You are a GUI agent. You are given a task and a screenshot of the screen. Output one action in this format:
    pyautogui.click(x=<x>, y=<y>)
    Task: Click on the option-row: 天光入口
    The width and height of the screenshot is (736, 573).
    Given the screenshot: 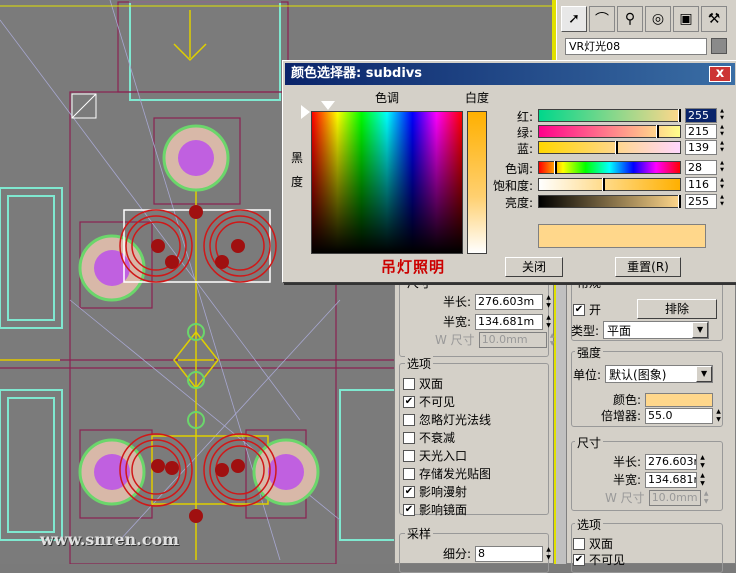 What is the action you would take?
    pyautogui.click(x=435, y=455)
    